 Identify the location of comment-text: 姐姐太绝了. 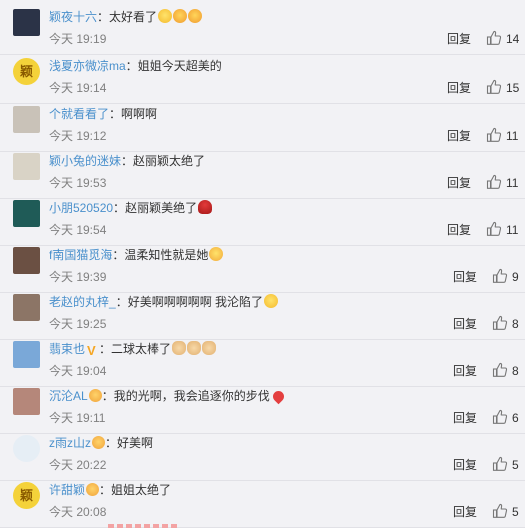
(141, 490).